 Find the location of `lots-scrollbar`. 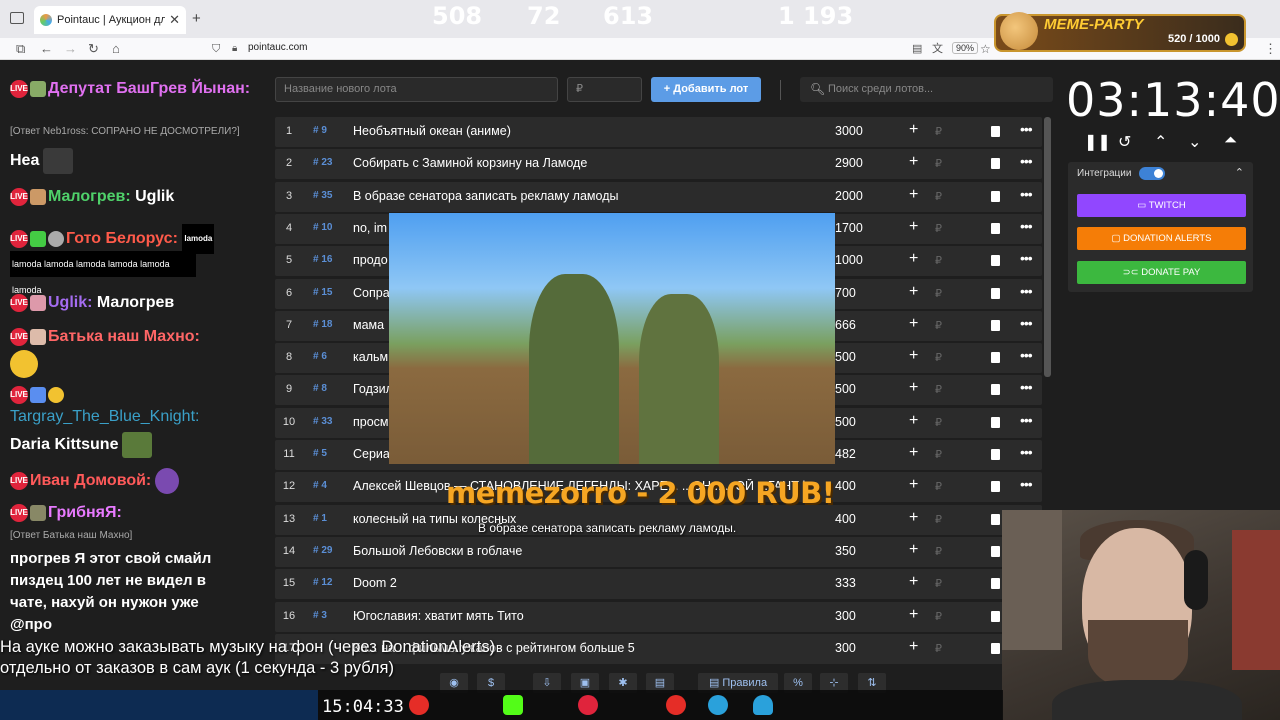

lots-scrollbar is located at coordinates (1047, 247).